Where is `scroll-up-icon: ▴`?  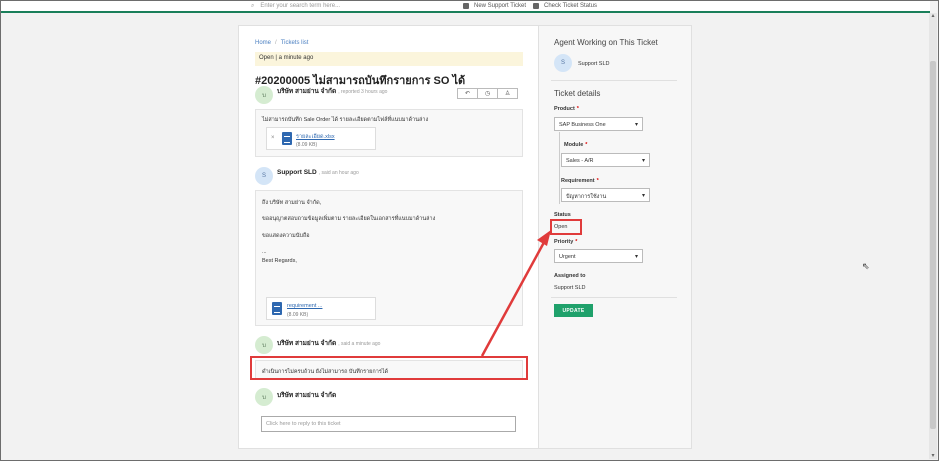
scroll-up-icon: ▴ is located at coordinates (933, 16).